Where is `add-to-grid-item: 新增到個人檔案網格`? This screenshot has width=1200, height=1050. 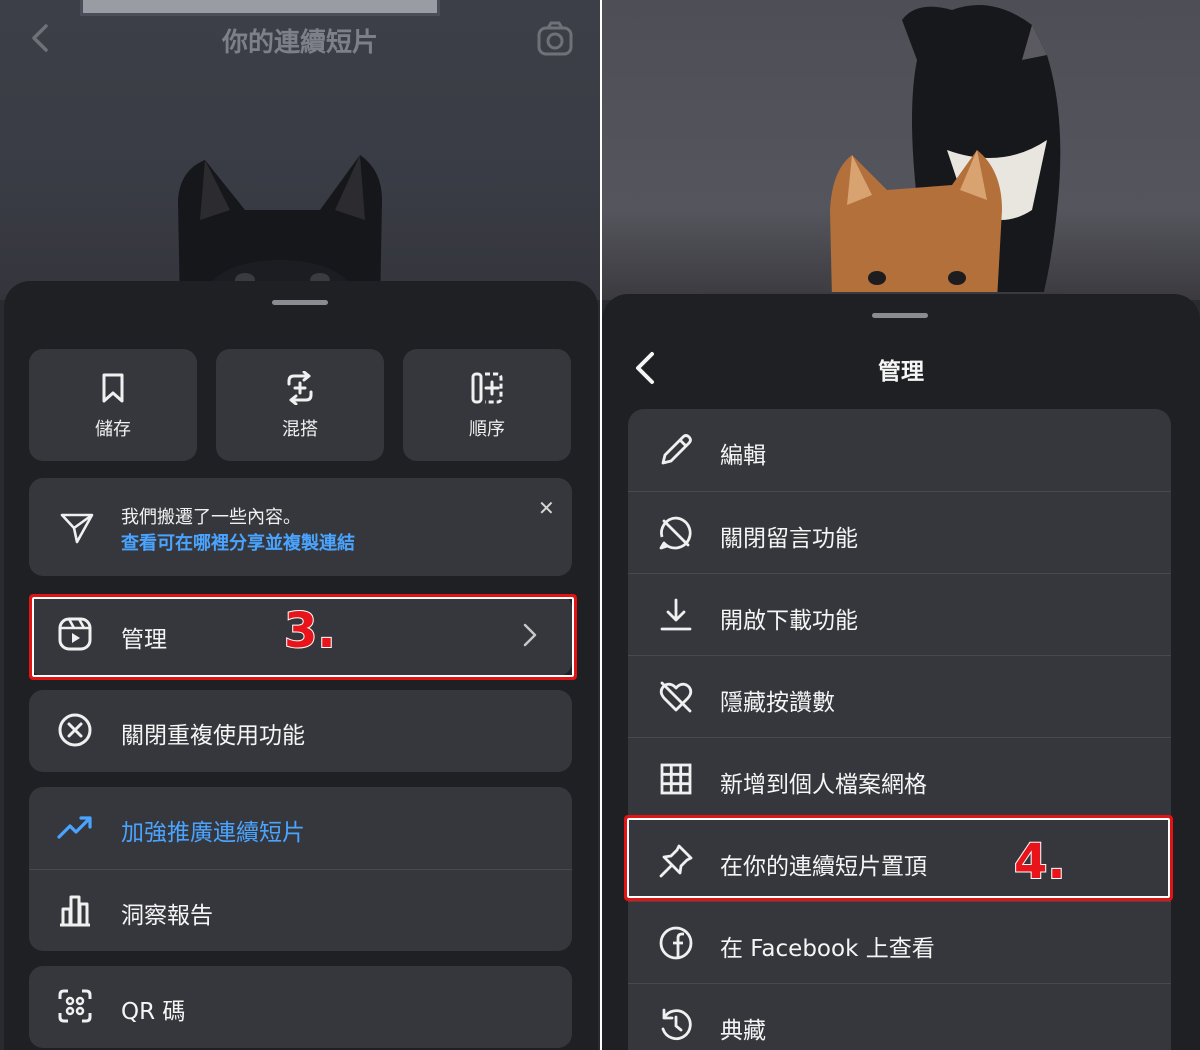 add-to-grid-item: 新增到個人檔案網格 is located at coordinates (899, 778).